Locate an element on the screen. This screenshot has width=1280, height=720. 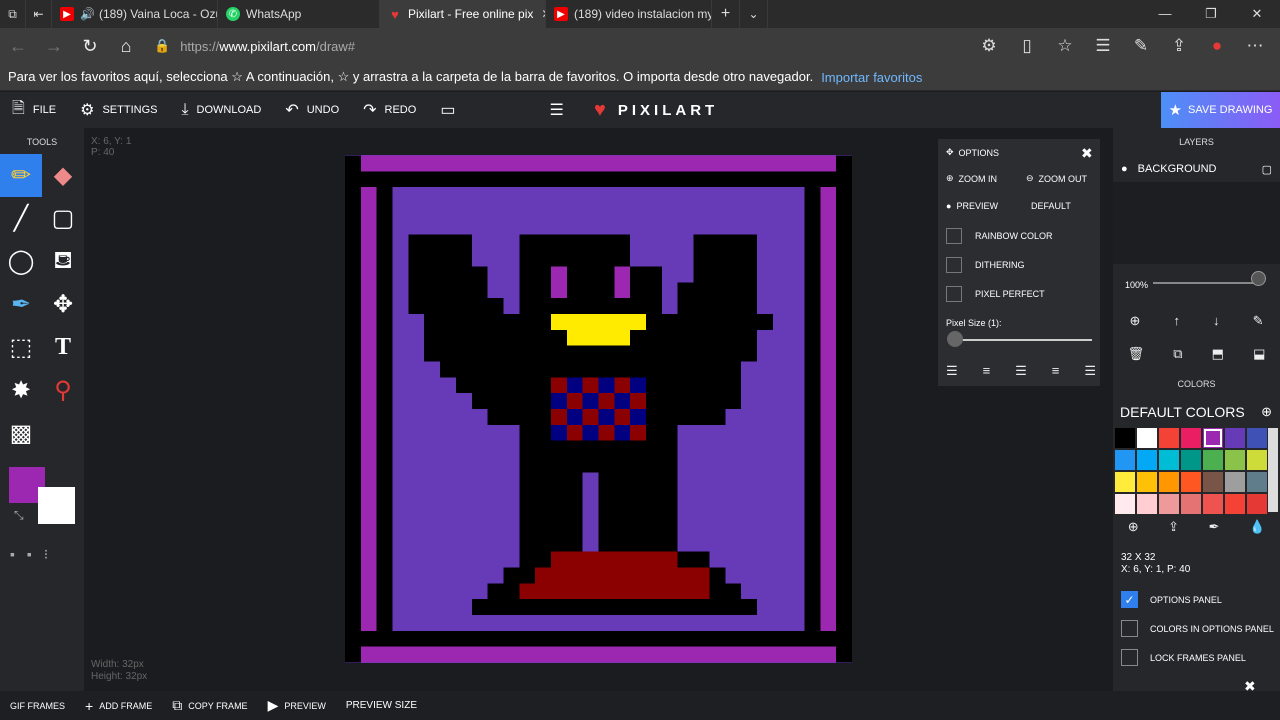
screen-button: ▭ is located at coordinates (451, 110).